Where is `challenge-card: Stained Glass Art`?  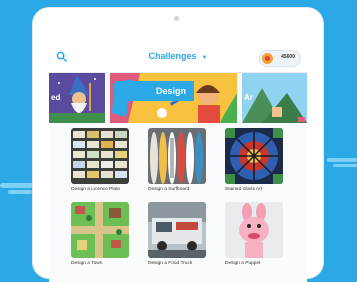 challenge-card: Stained Glass Art is located at coordinates (254, 164).